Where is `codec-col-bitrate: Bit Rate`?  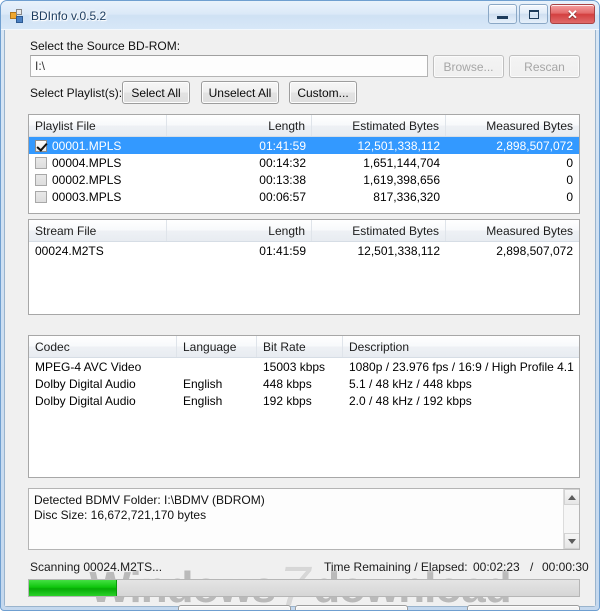 codec-col-bitrate: Bit Rate is located at coordinates (300, 346).